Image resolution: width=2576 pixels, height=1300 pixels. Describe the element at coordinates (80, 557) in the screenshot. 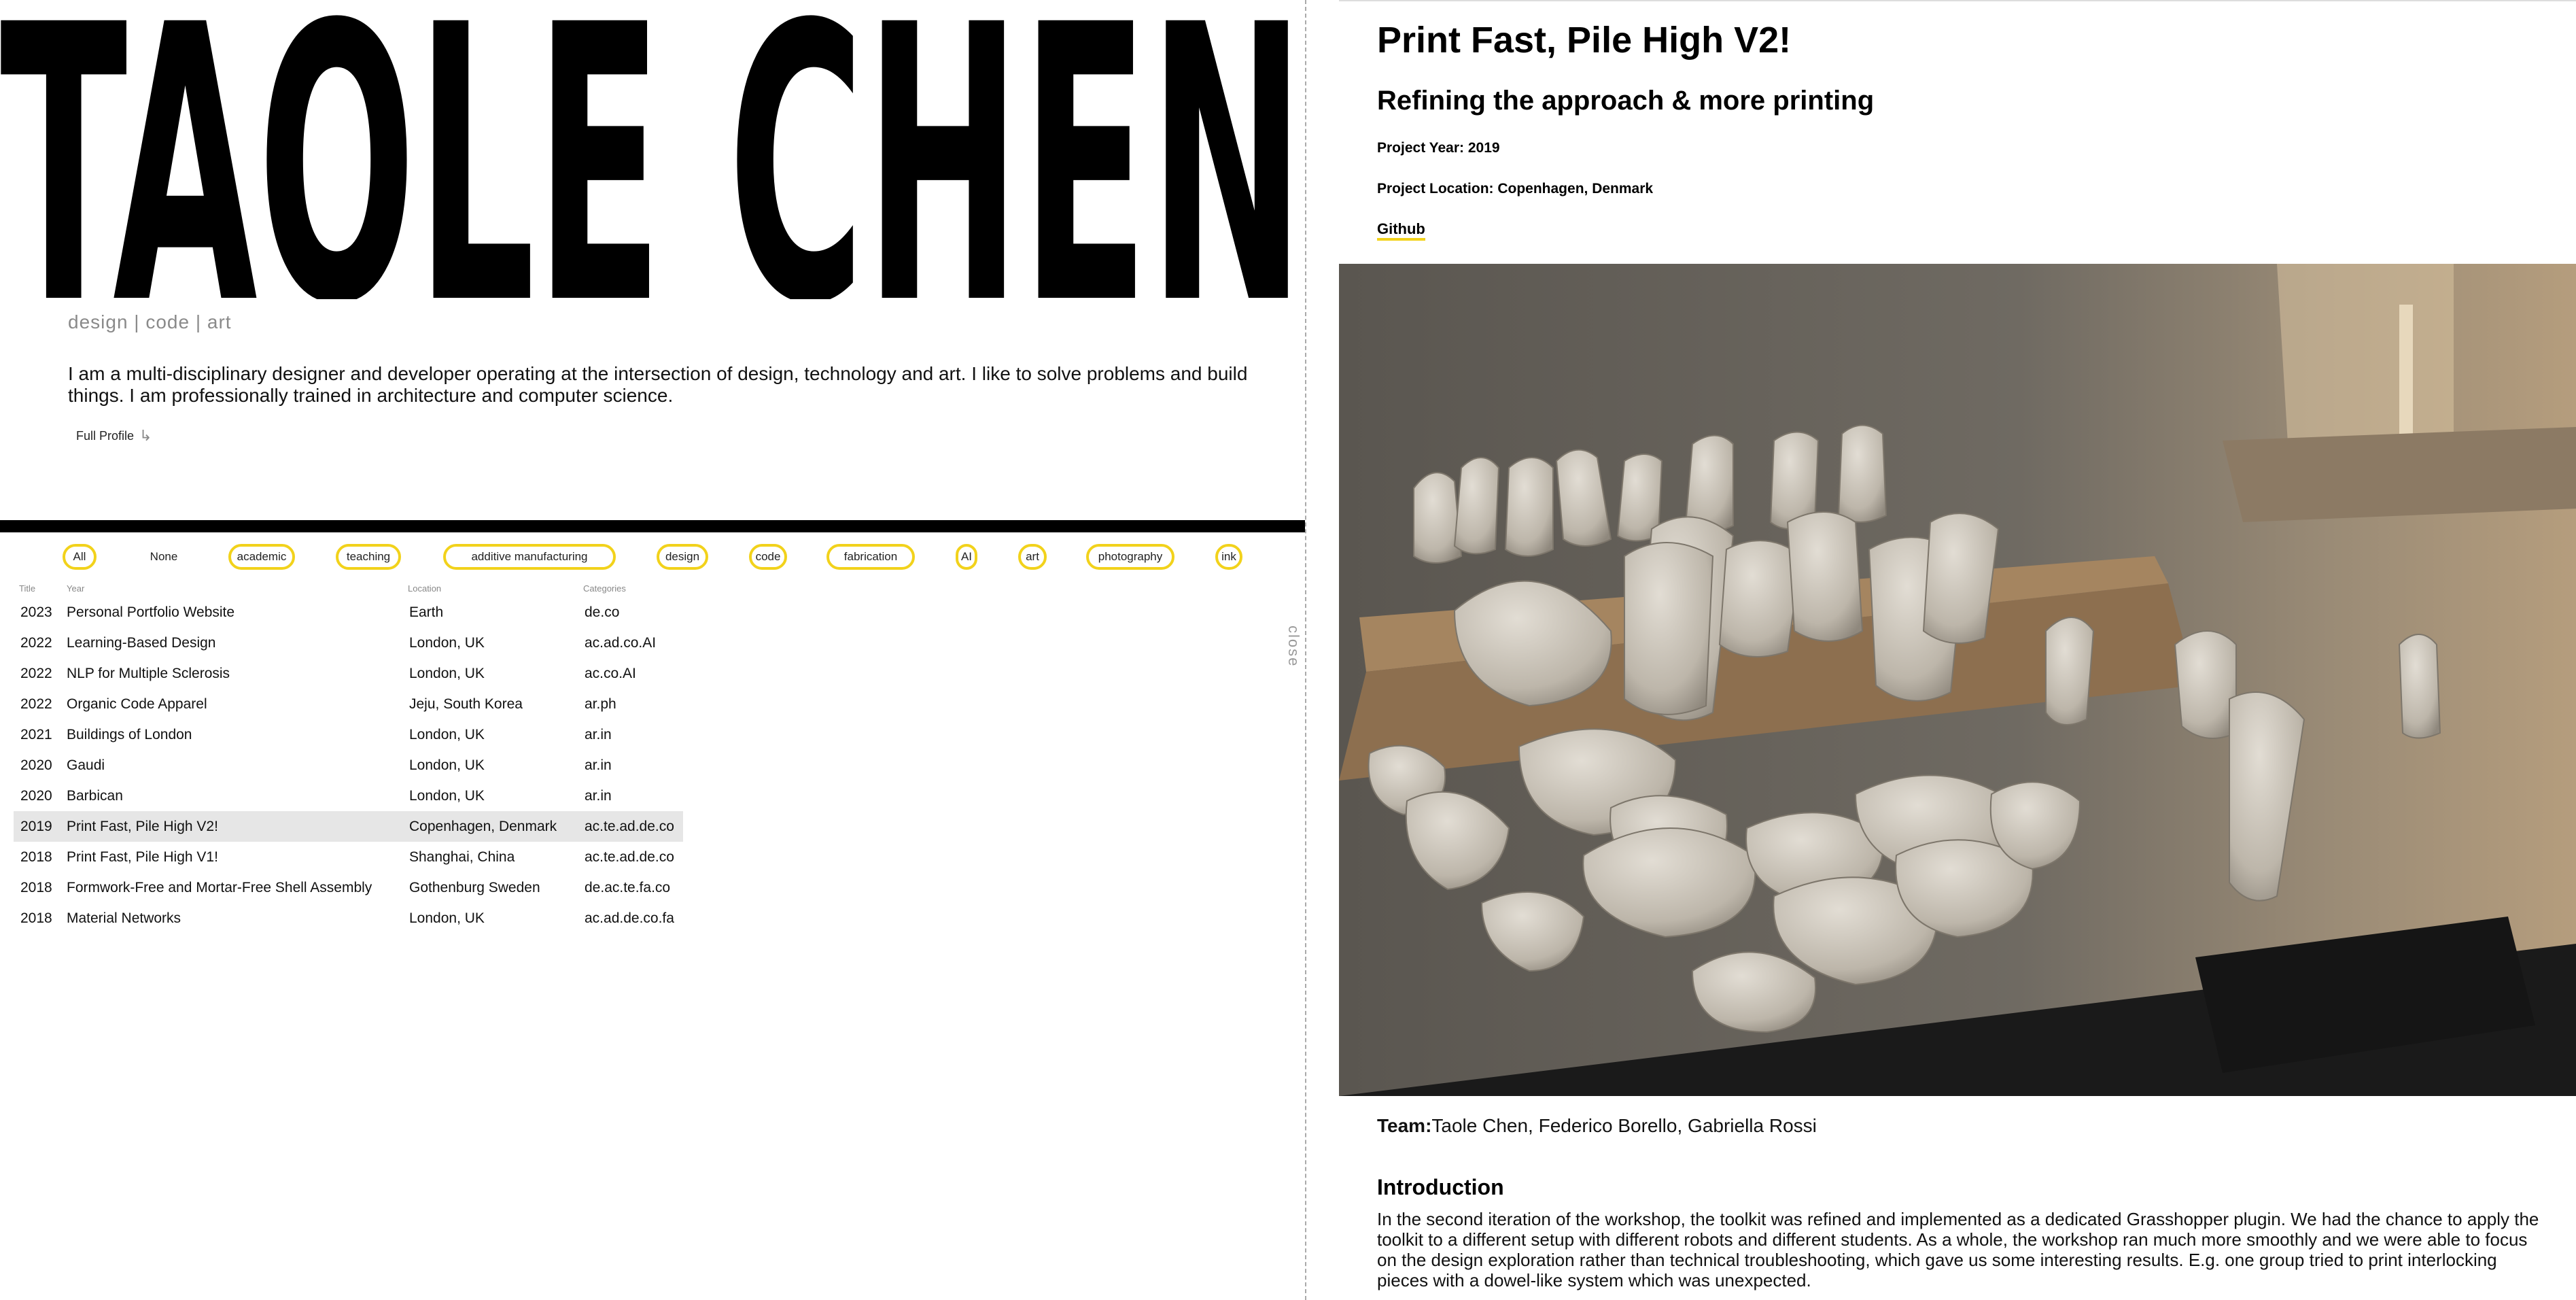

I see `filter-all: All` at that location.